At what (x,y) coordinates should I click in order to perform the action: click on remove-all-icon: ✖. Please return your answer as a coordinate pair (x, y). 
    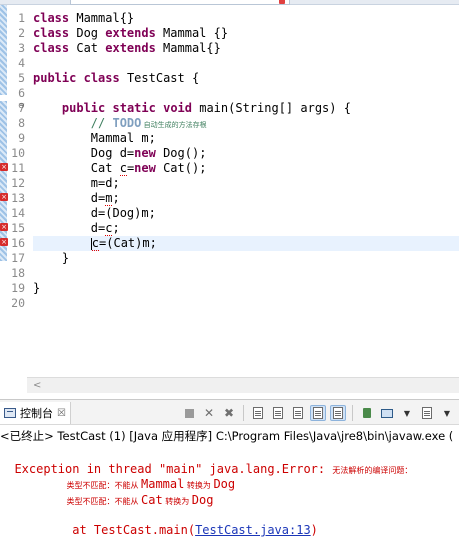
    Looking at the image, I should click on (229, 413).